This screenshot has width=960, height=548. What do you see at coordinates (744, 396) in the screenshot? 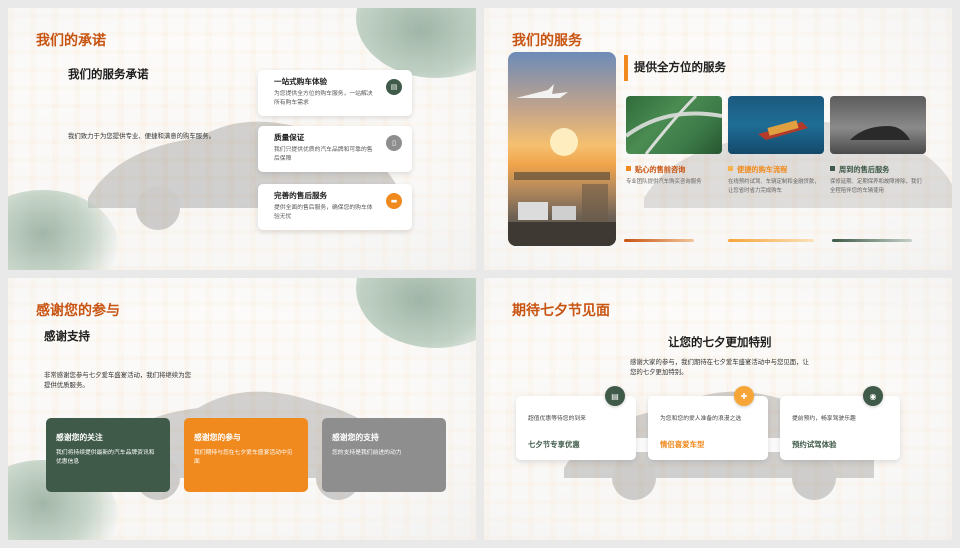
I see `plus-icon: ✚` at bounding box center [744, 396].